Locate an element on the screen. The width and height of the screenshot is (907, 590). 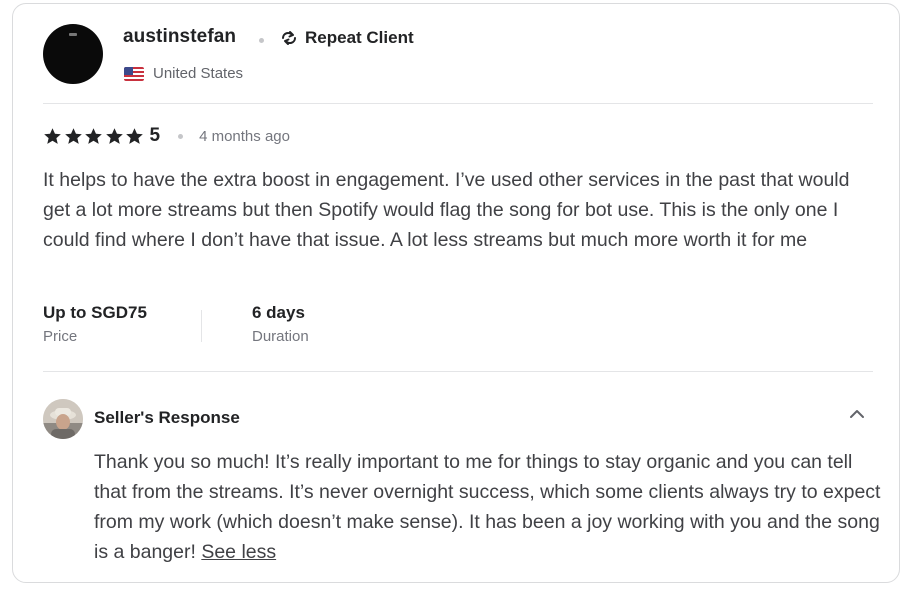
repeat-client-label: Repeat Client is located at coordinates (359, 37).